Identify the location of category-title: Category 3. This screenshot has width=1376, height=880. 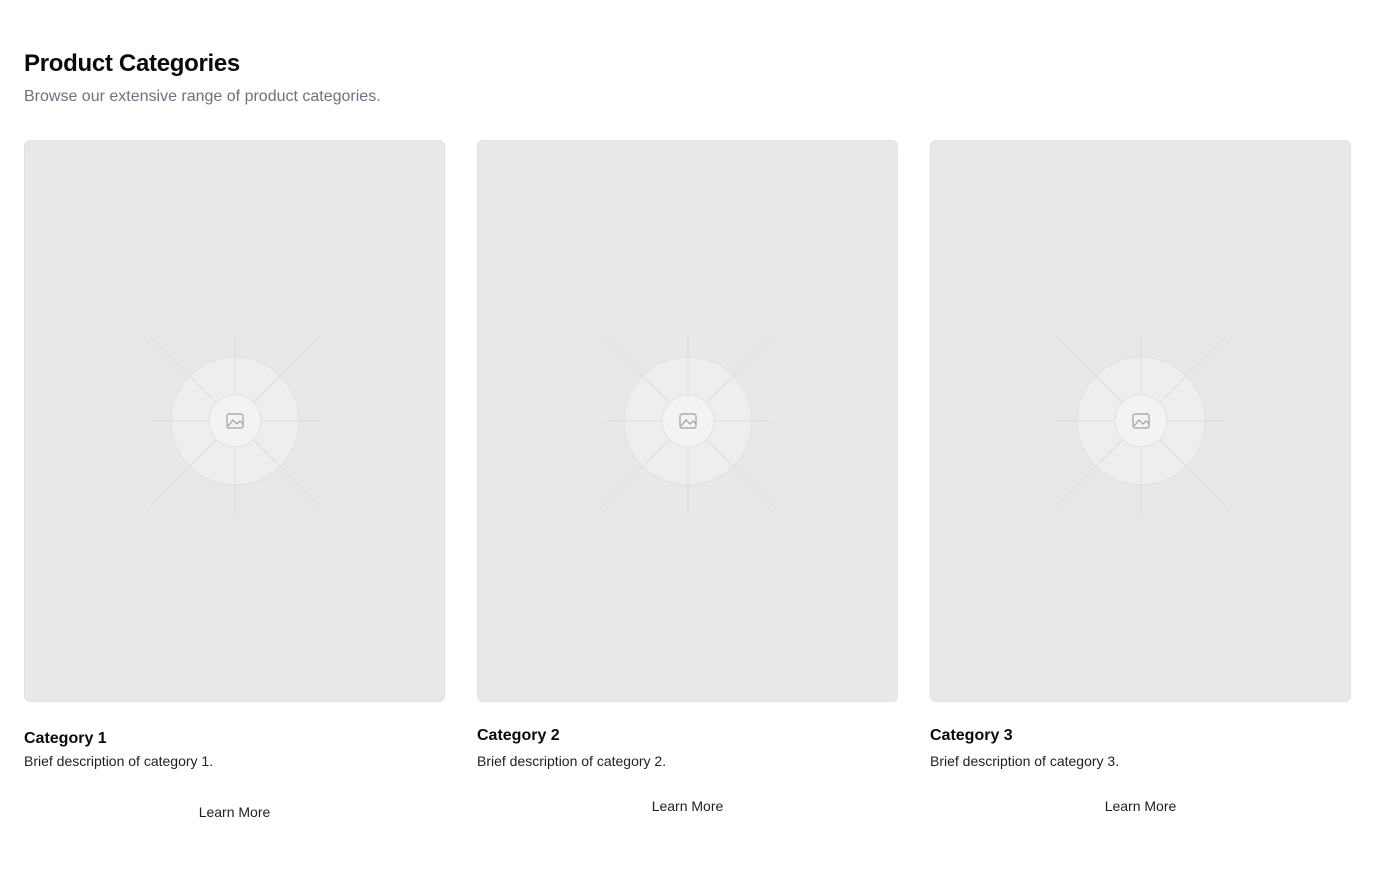
(971, 735).